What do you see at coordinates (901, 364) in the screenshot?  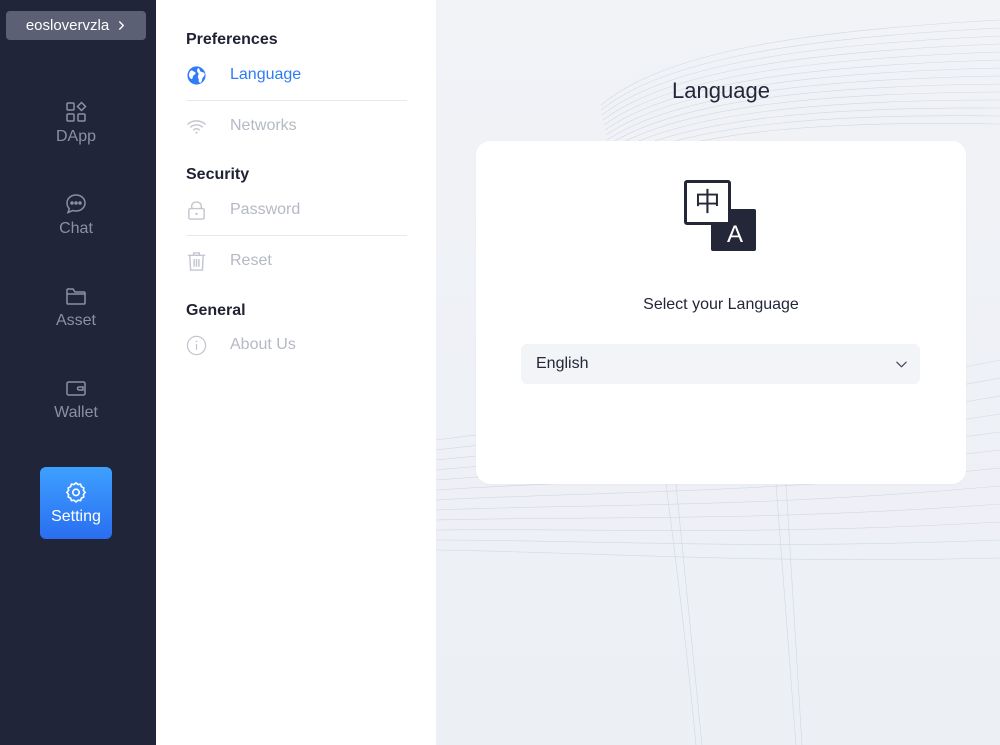 I see `chevron-down-icon` at bounding box center [901, 364].